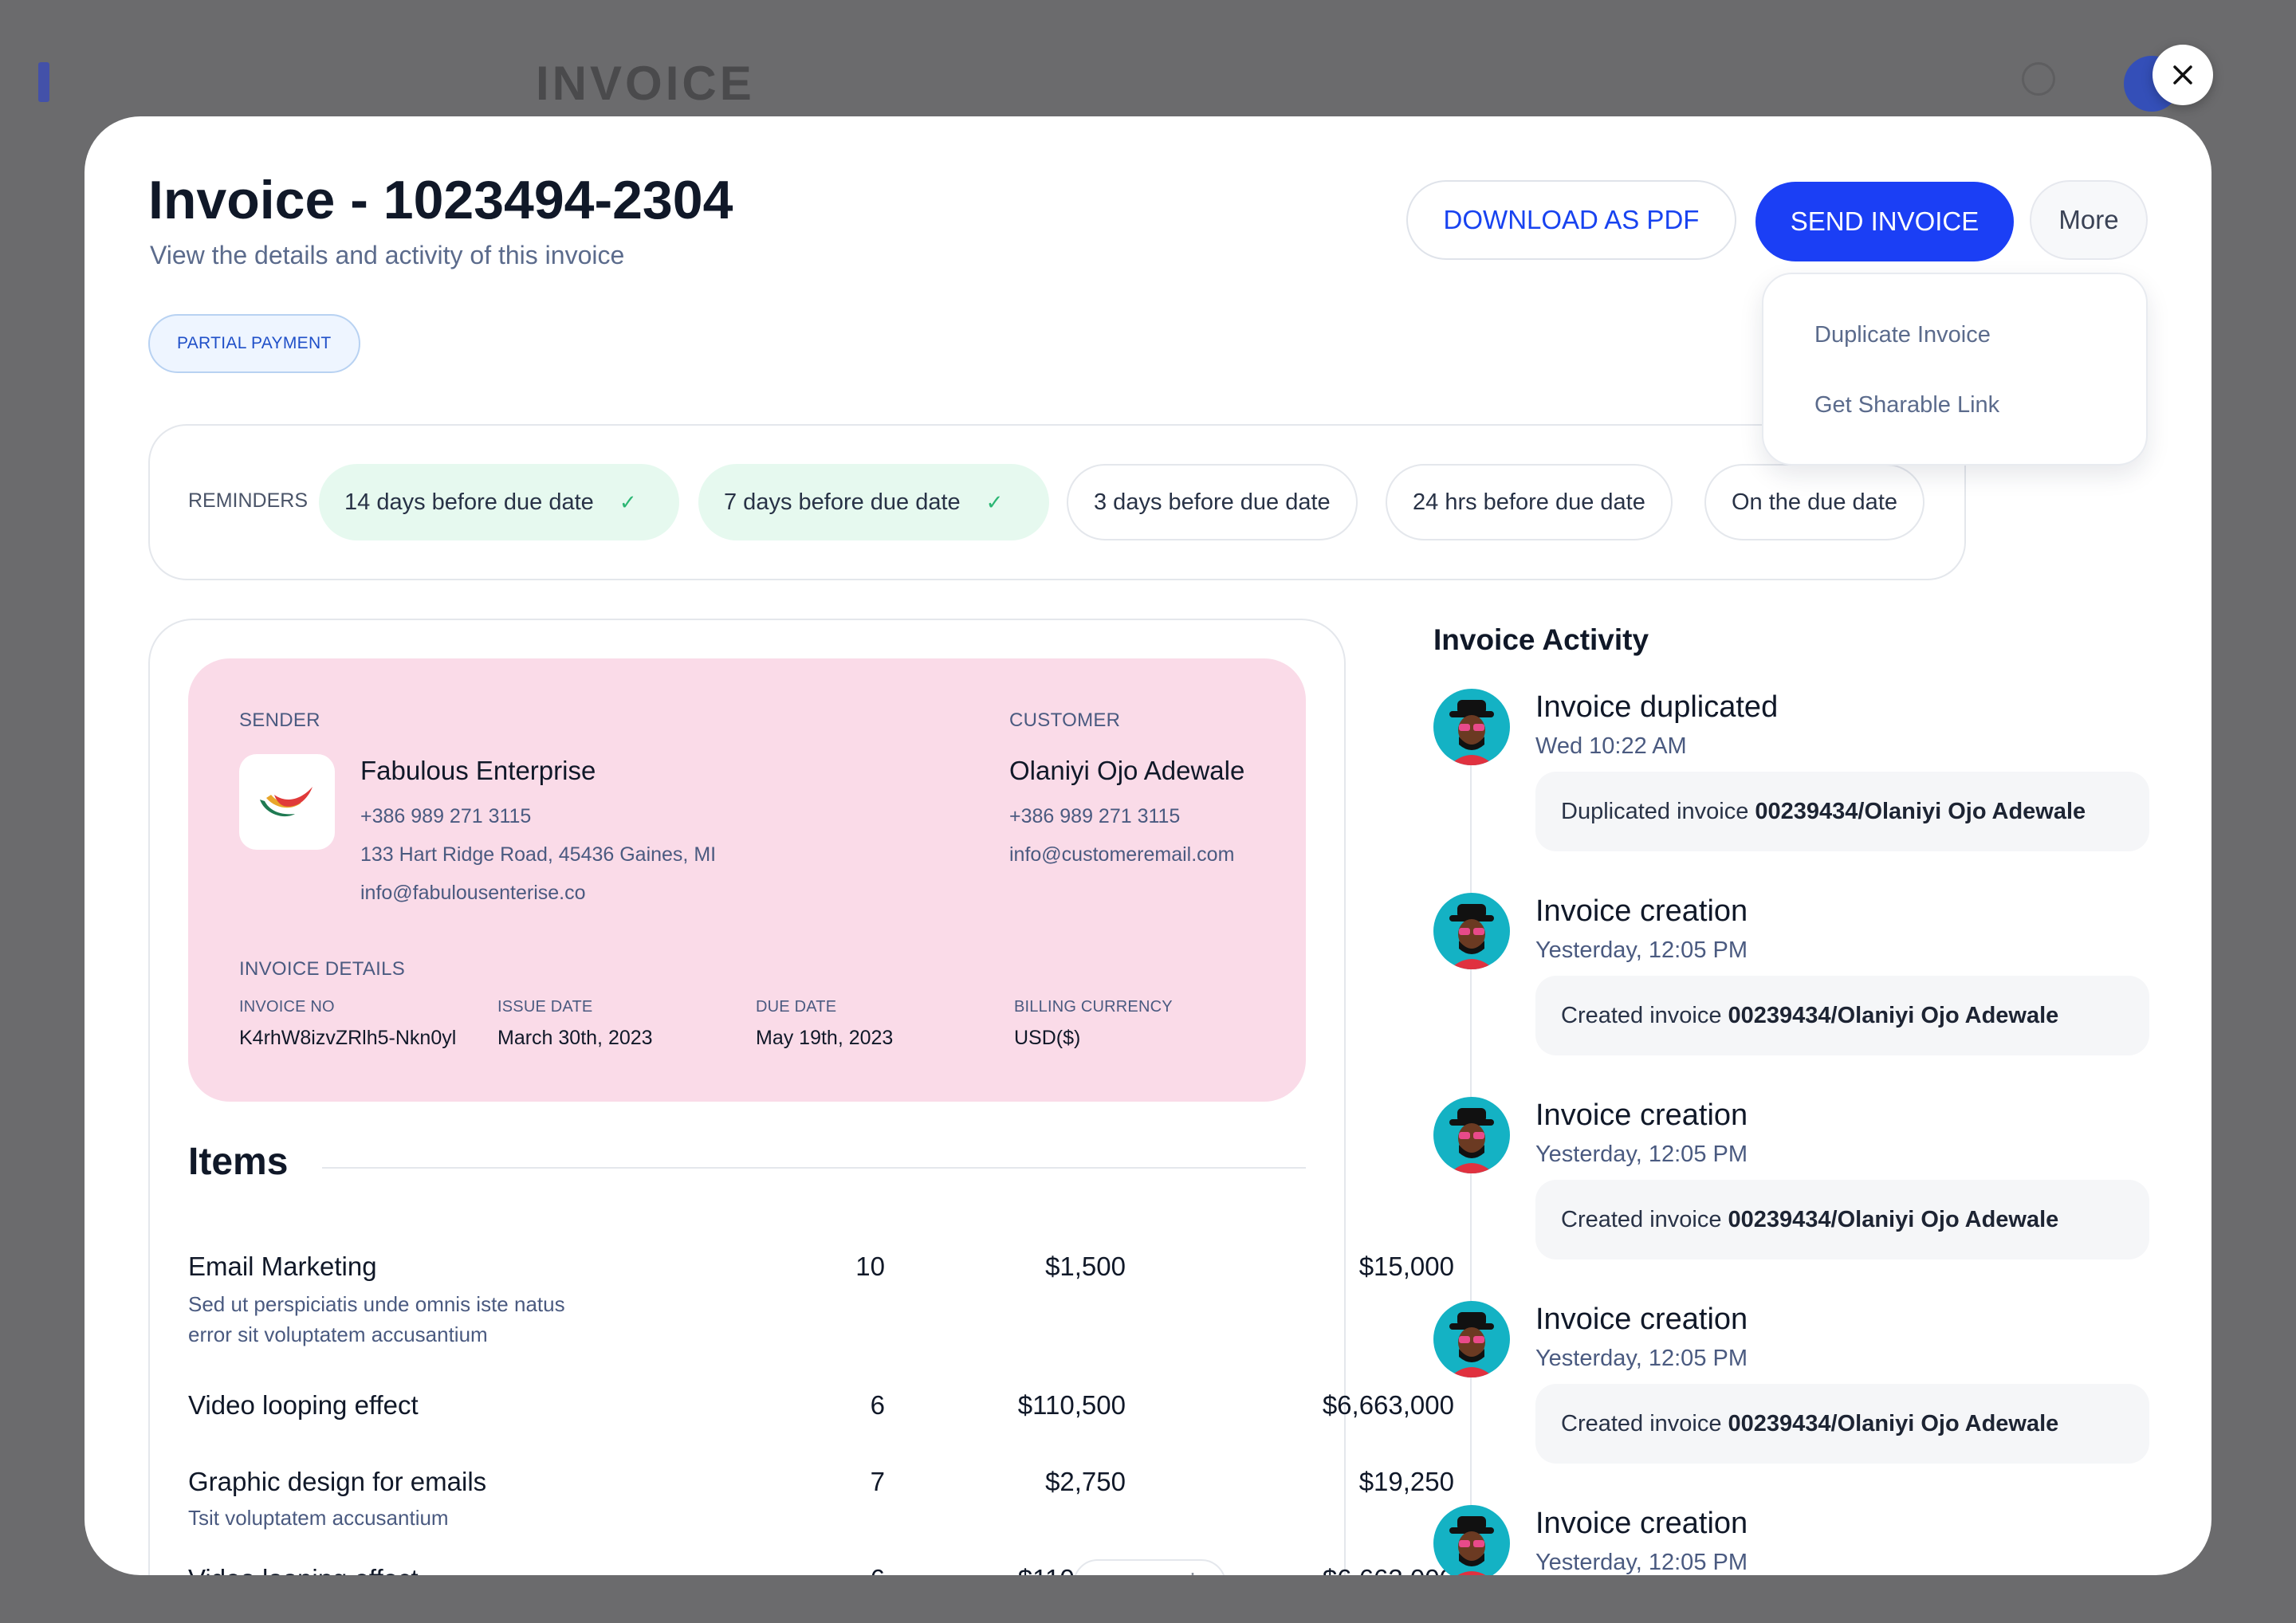 The height and width of the screenshot is (1623, 2296). Describe the element at coordinates (814, 1168) in the screenshot. I see `items-divider` at that location.